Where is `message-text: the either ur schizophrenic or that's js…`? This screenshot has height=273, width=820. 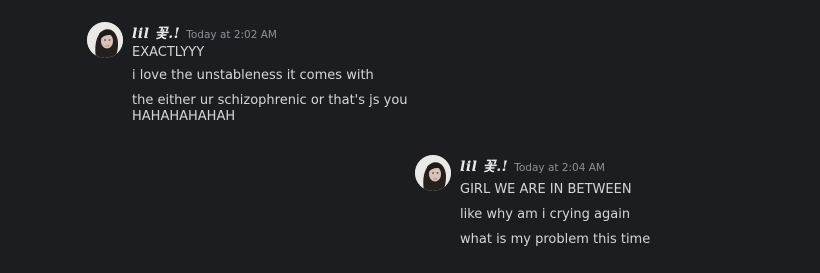 message-text: the either ur schizophrenic or that's js… is located at coordinates (270, 100).